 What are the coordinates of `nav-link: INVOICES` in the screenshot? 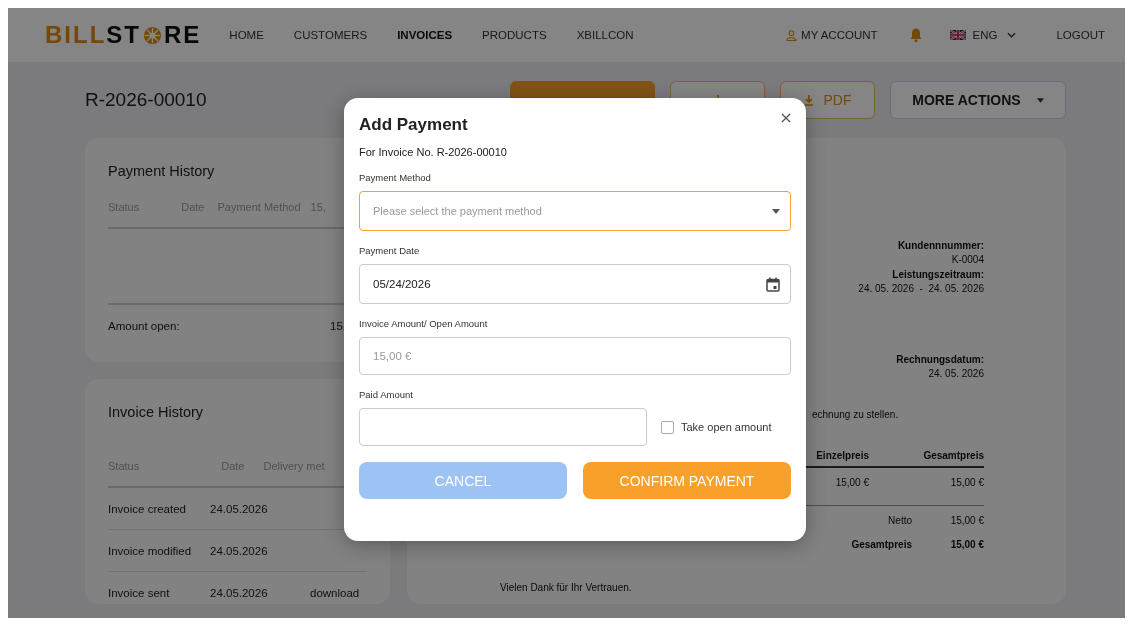 It's located at (425, 35).